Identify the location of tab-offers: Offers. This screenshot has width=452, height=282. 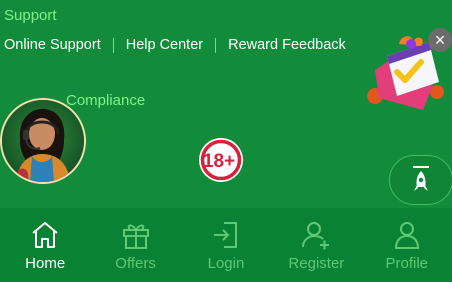
(136, 245).